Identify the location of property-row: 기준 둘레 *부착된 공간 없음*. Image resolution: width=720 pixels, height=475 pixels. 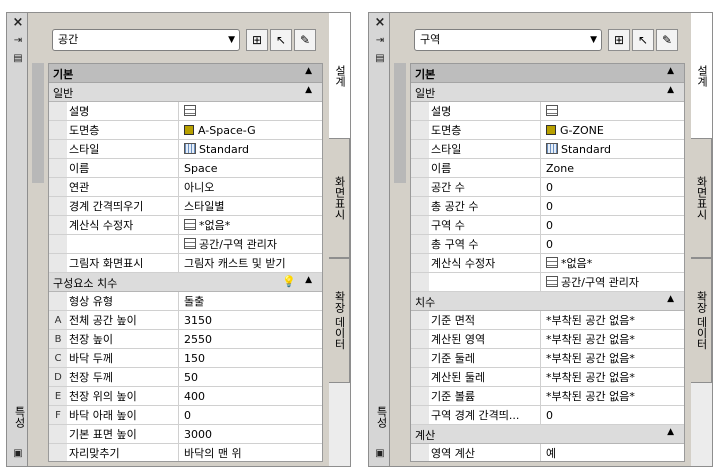
(547, 358).